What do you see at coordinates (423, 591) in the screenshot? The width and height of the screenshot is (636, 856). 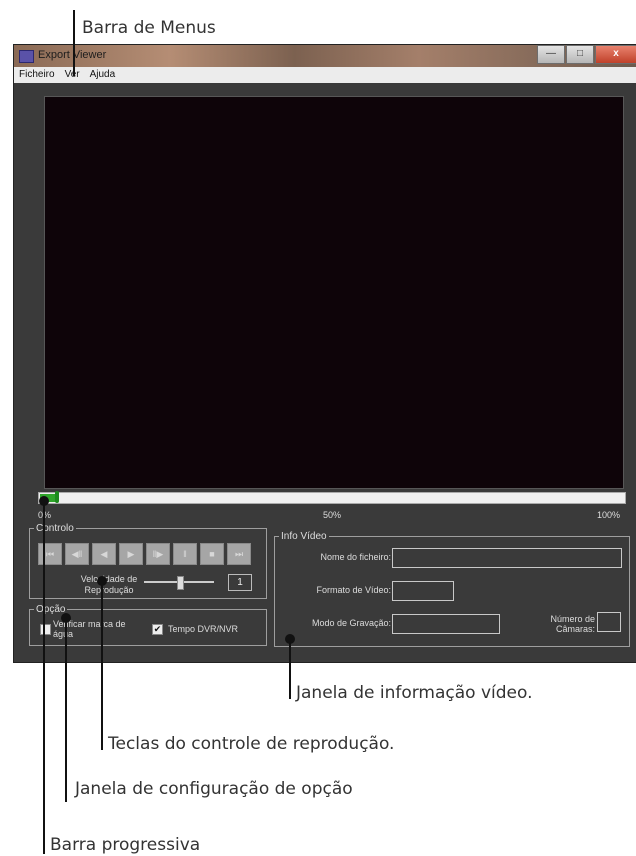 I see `format-field` at bounding box center [423, 591].